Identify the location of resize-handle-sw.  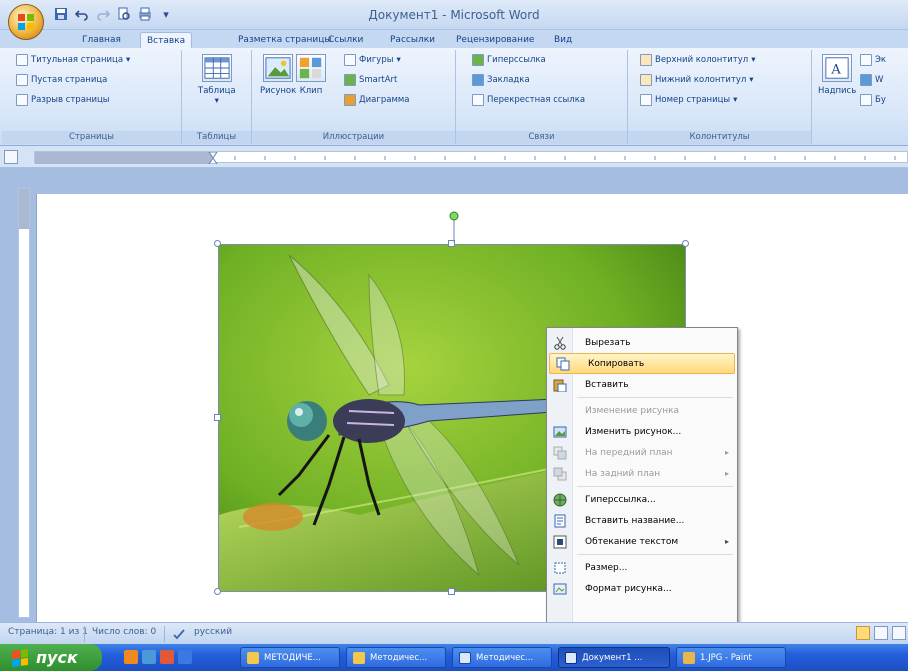
(217, 591).